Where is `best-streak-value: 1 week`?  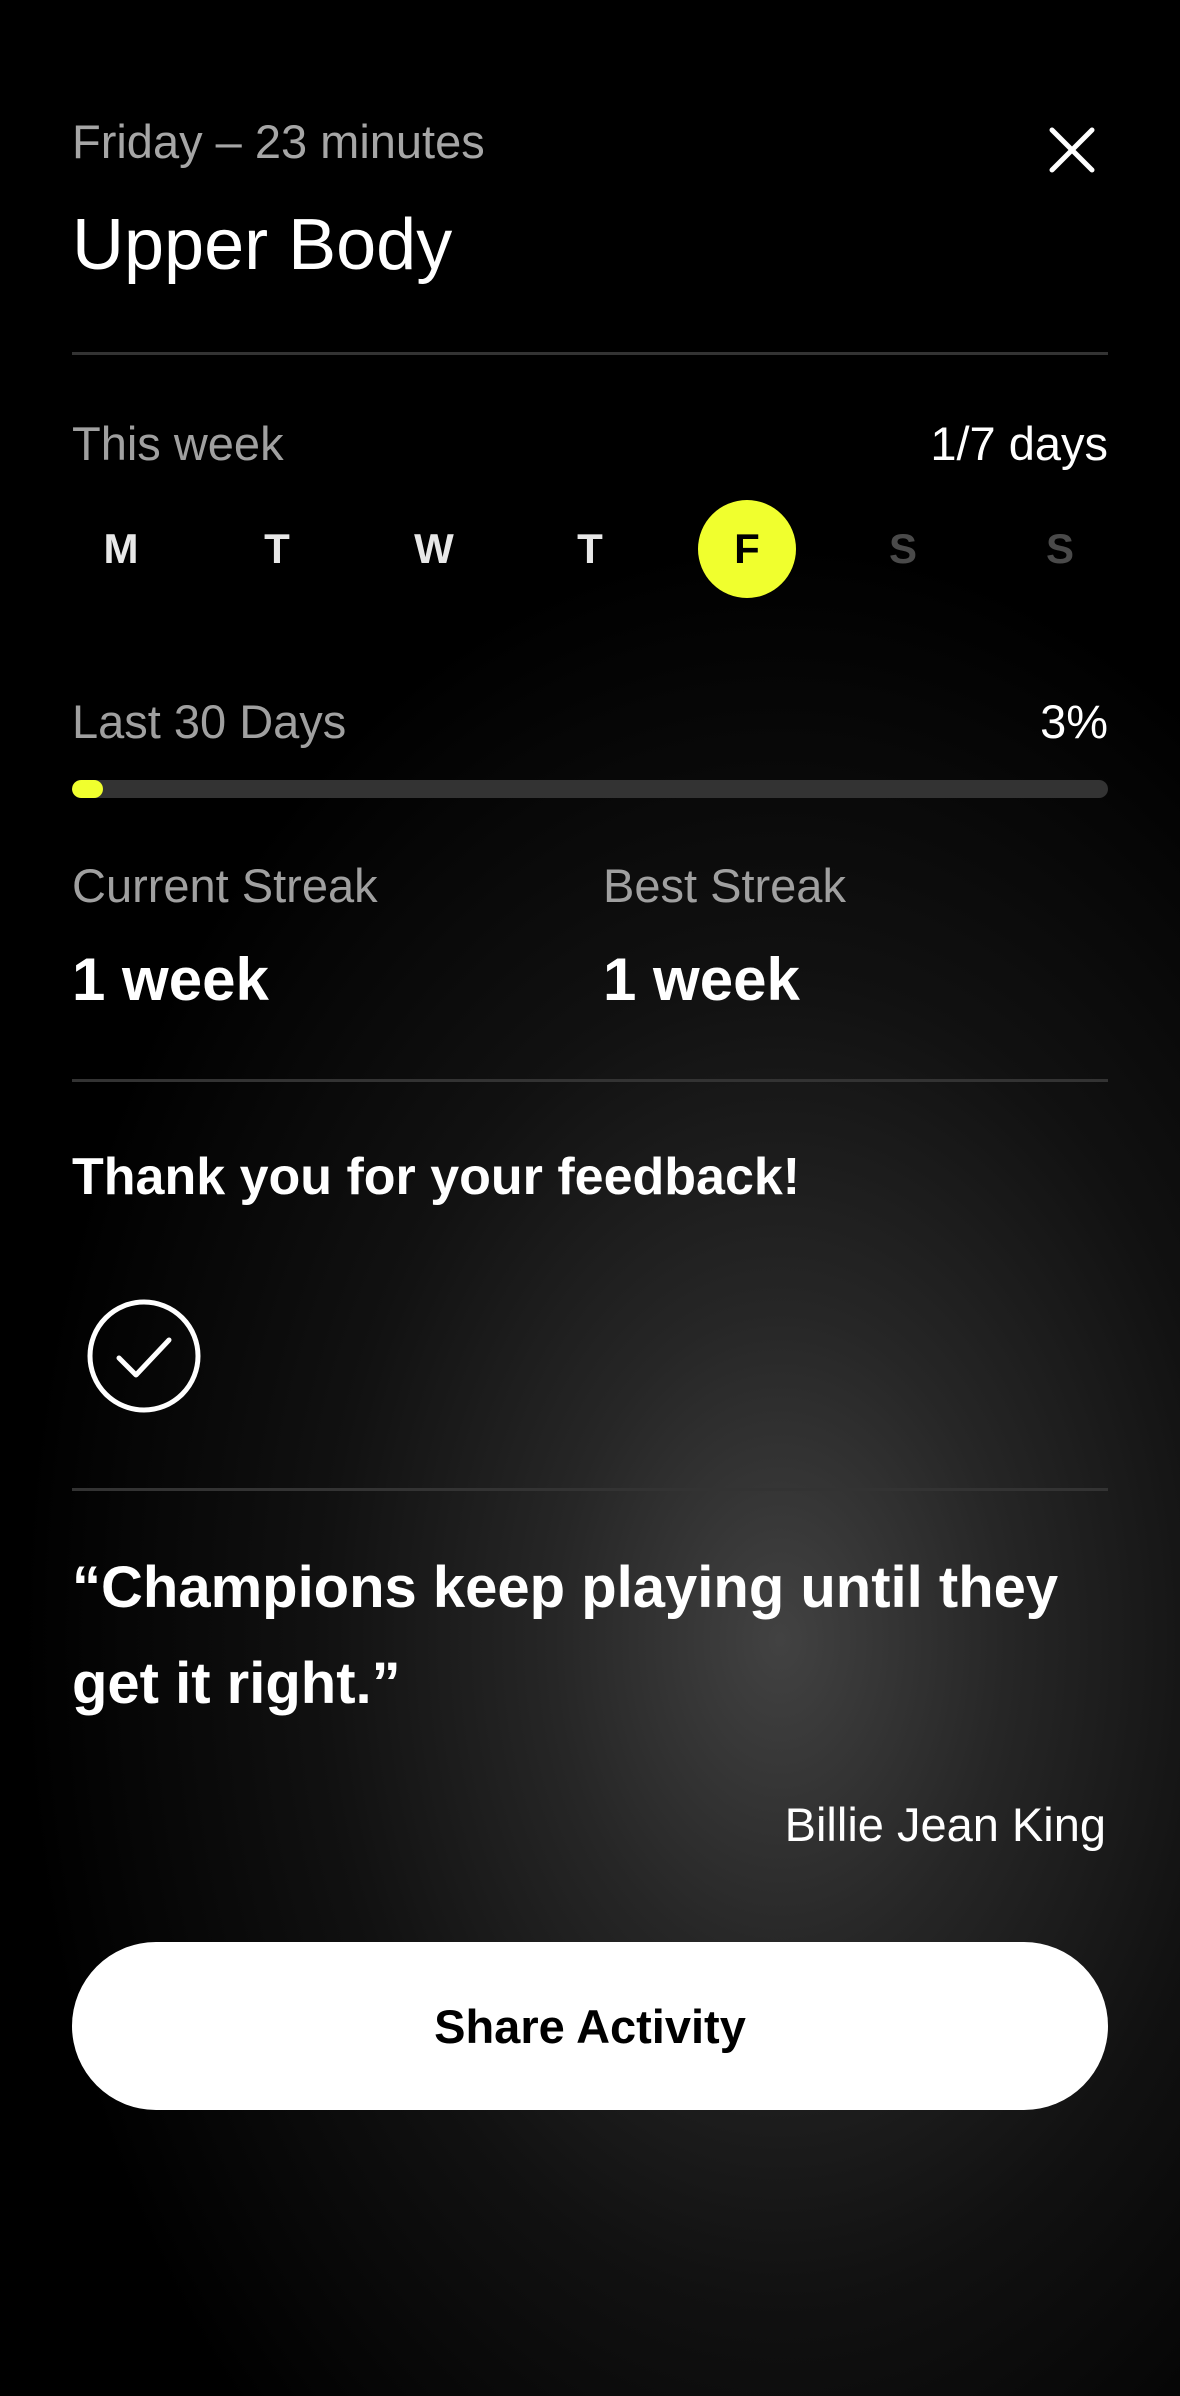
best-streak-value: 1 week is located at coordinates (701, 979).